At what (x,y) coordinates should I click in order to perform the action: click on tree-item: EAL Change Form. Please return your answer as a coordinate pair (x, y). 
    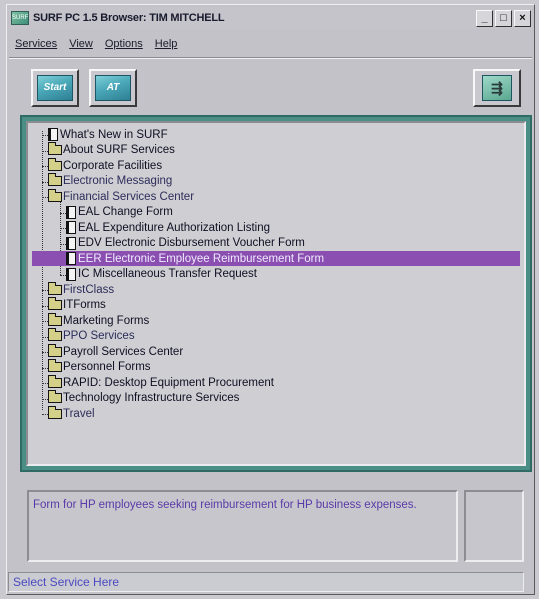
    Looking at the image, I should click on (119, 212).